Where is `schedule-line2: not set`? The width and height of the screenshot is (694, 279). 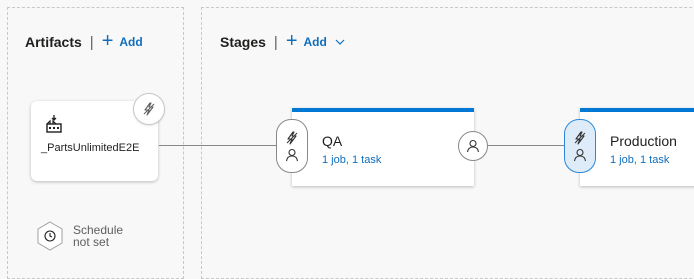 schedule-line2: not set is located at coordinates (91, 242).